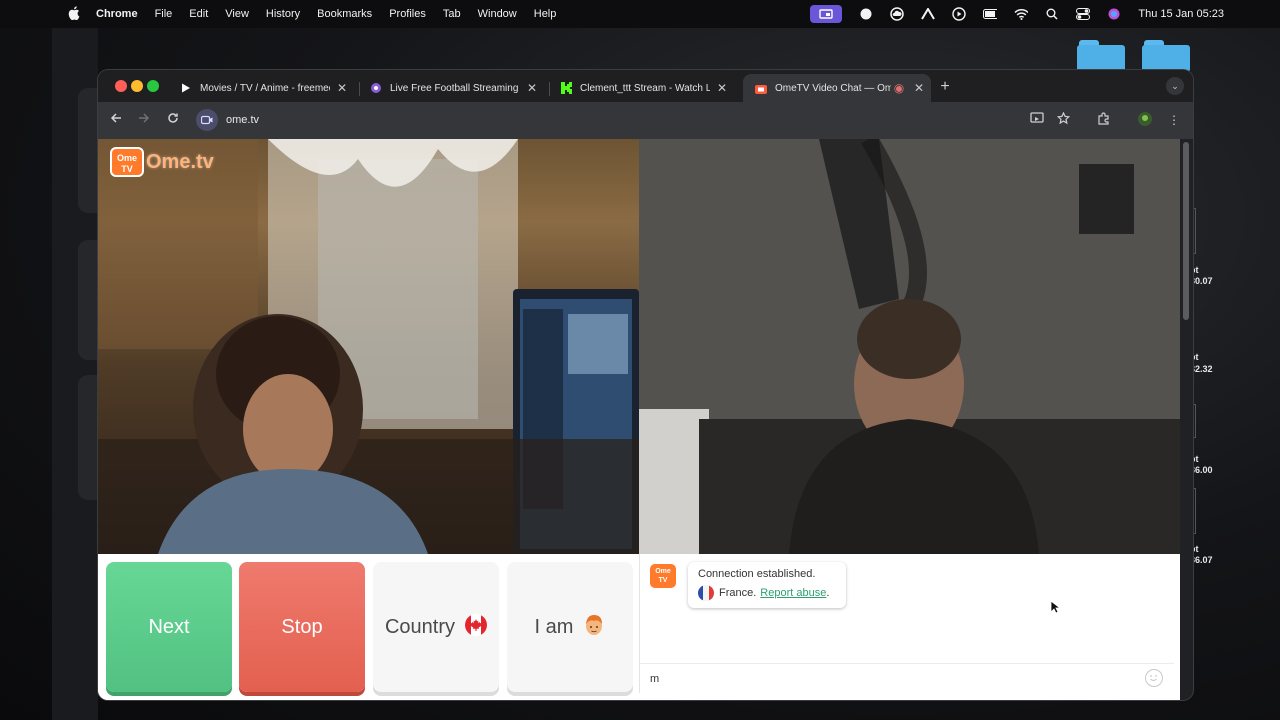  I want to click on chat-input-row, so click(907, 678).